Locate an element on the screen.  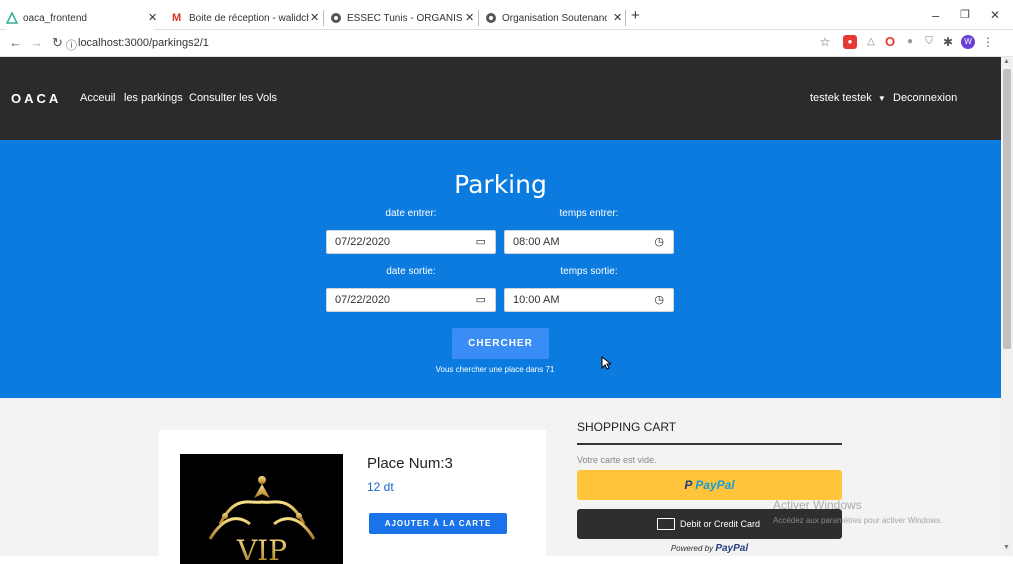
add-to-cart-button: AJOUTER À LA CARTE is located at coordinates (438, 523).